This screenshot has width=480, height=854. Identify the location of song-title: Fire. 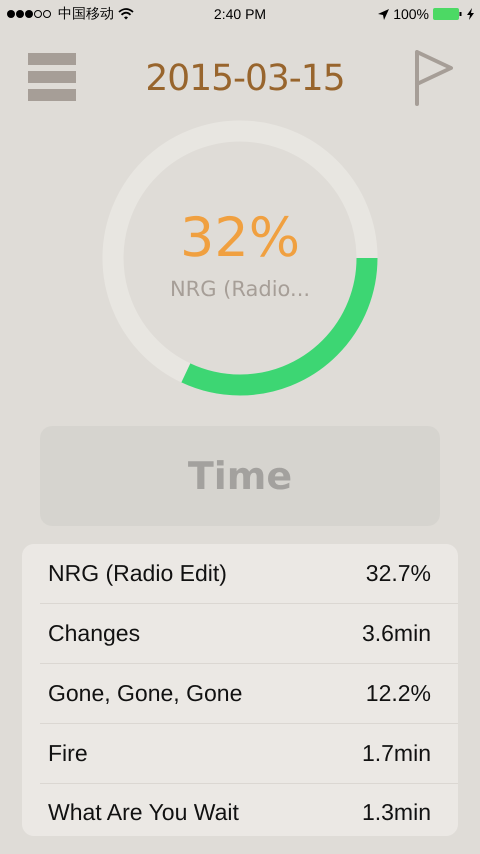
(64, 753).